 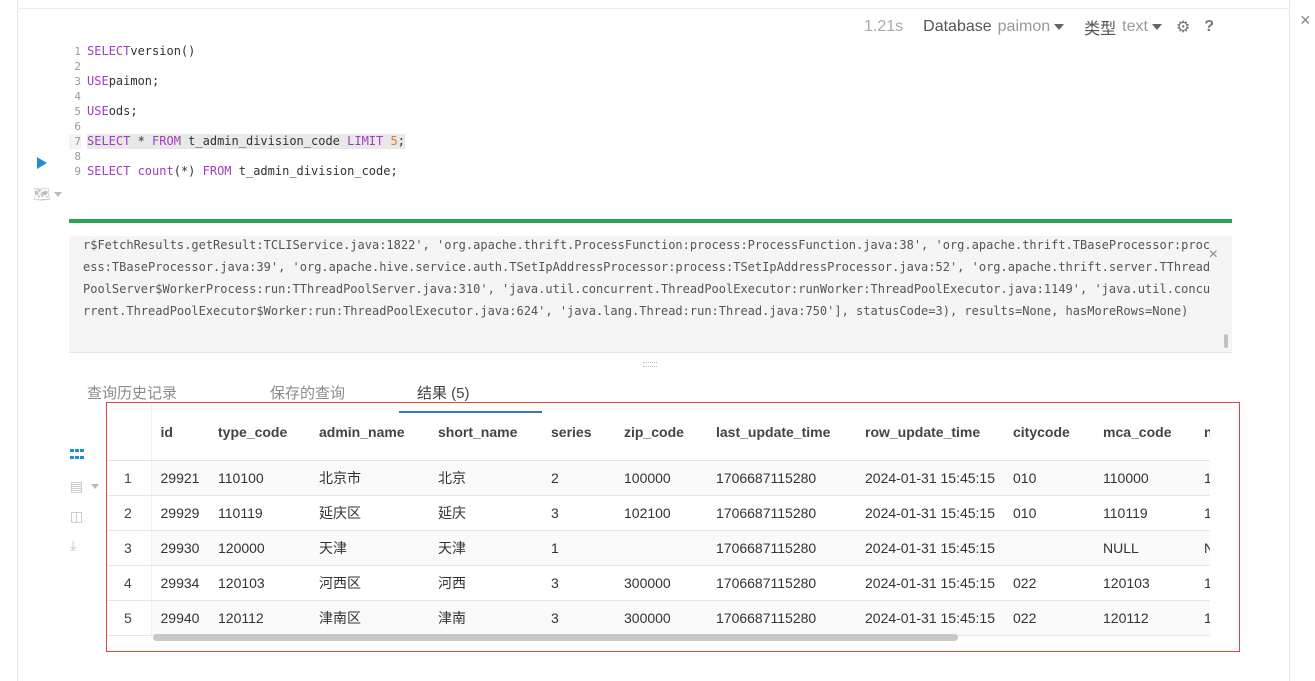 What do you see at coordinates (77, 455) in the screenshot?
I see `grid-icon` at bounding box center [77, 455].